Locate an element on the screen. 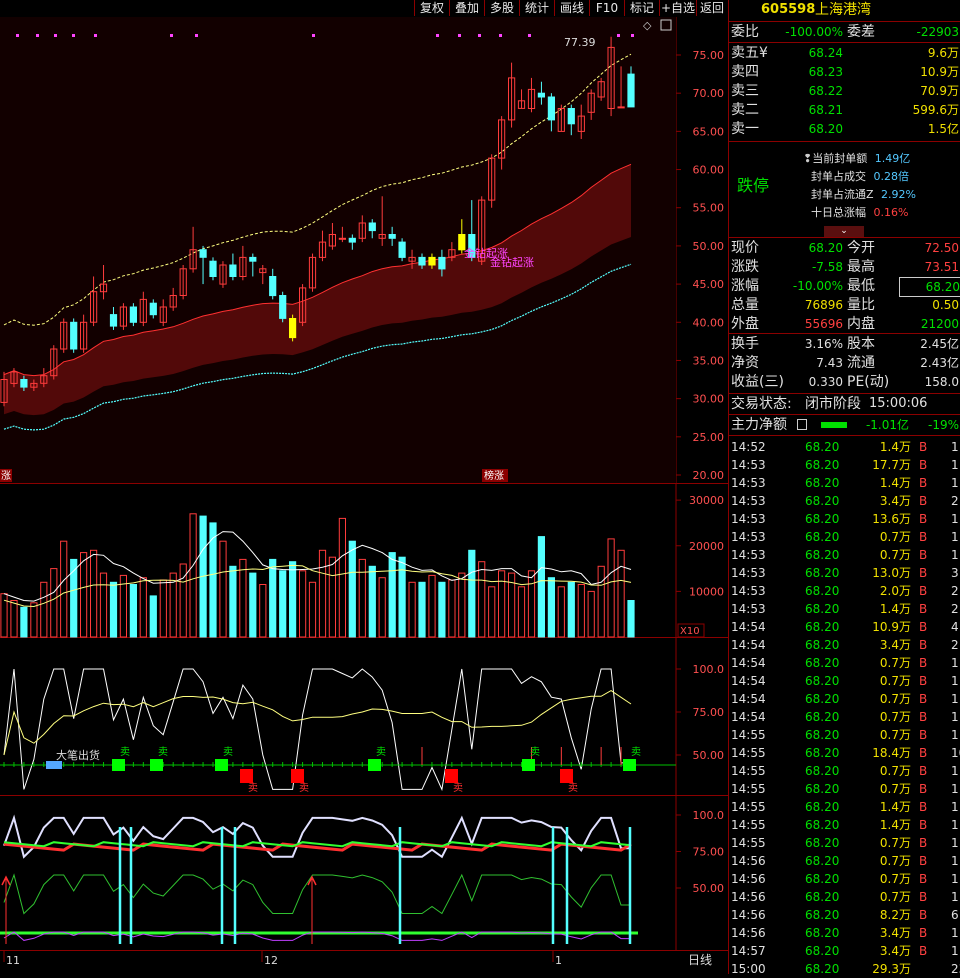  signal-label: 金钻起涨 is located at coordinates (512, 262).